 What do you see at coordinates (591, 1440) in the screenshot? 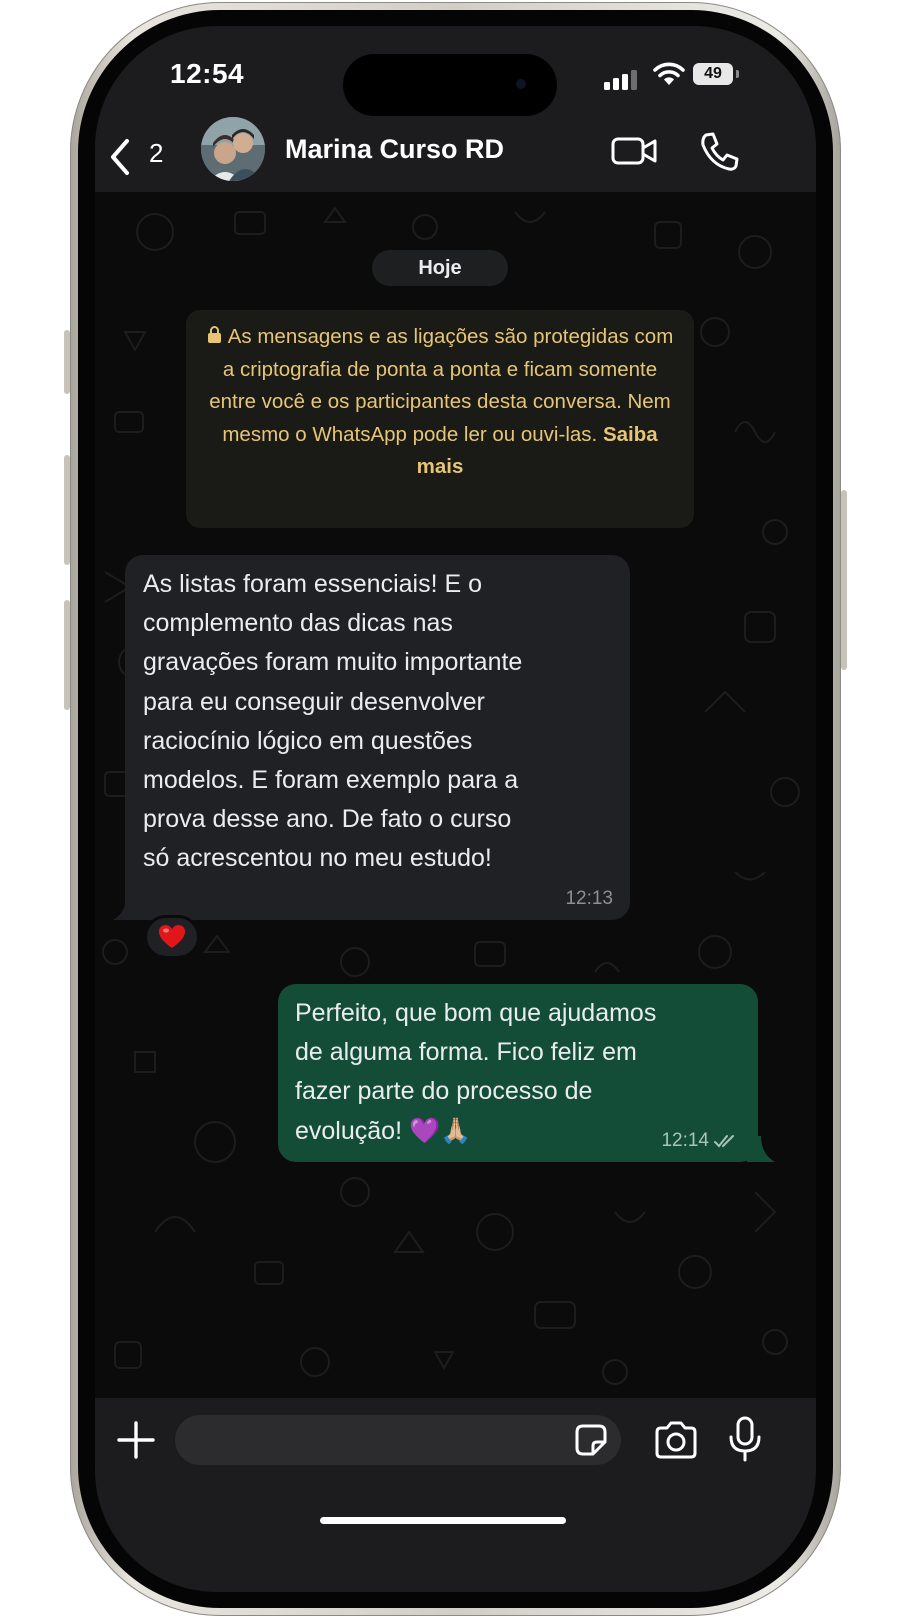
I see `sticker-icon` at bounding box center [591, 1440].